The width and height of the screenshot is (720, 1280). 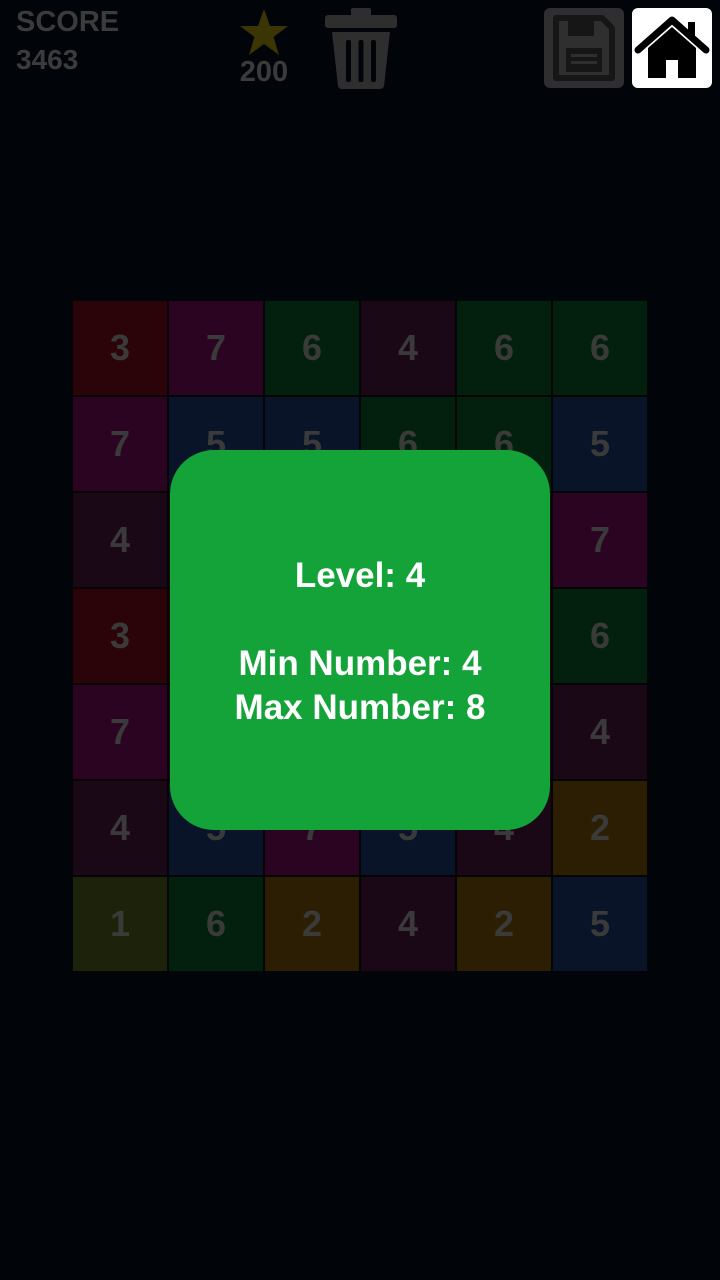 I want to click on home-icon, so click(x=672, y=47).